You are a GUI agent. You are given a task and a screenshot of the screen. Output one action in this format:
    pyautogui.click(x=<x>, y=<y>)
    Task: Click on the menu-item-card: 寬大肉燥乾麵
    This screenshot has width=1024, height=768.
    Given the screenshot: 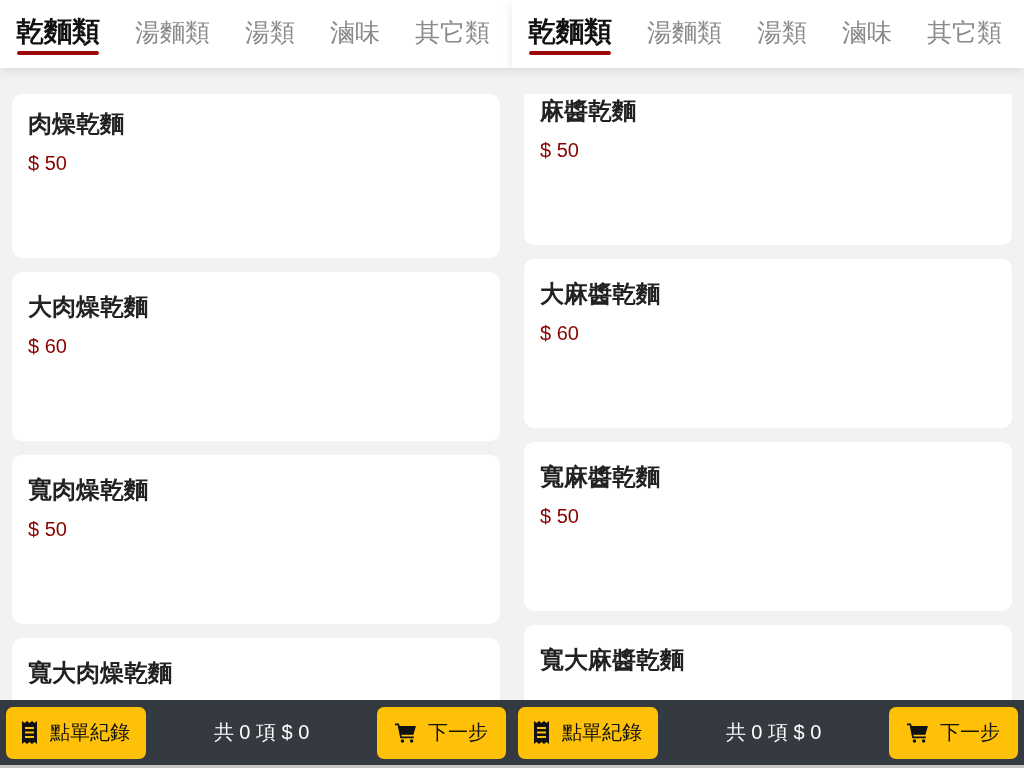 What is the action you would take?
    pyautogui.click(x=256, y=669)
    